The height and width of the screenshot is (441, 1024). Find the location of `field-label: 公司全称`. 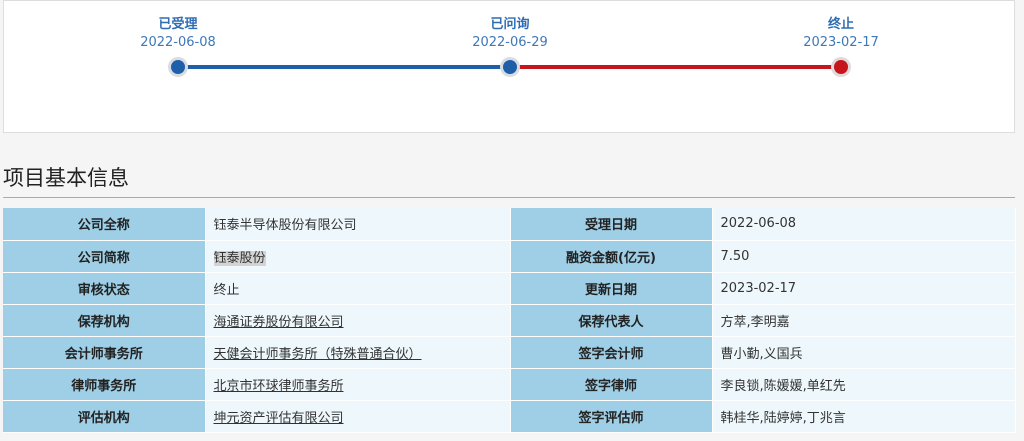

field-label: 公司全称 is located at coordinates (104, 224).